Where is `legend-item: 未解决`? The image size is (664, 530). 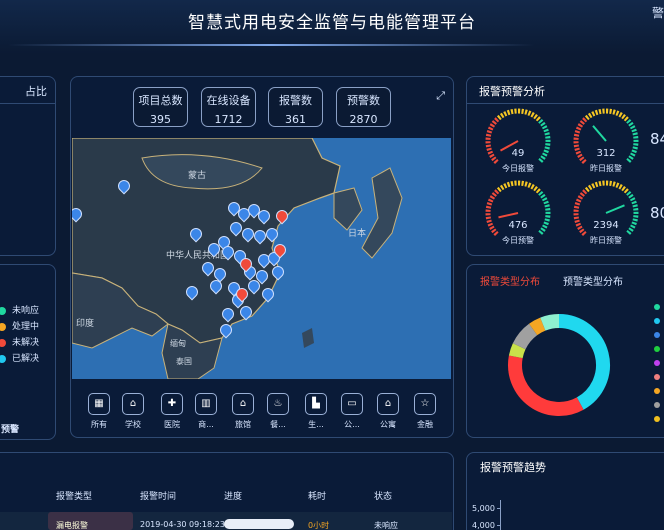 legend-item: 未解决 is located at coordinates (19, 341).